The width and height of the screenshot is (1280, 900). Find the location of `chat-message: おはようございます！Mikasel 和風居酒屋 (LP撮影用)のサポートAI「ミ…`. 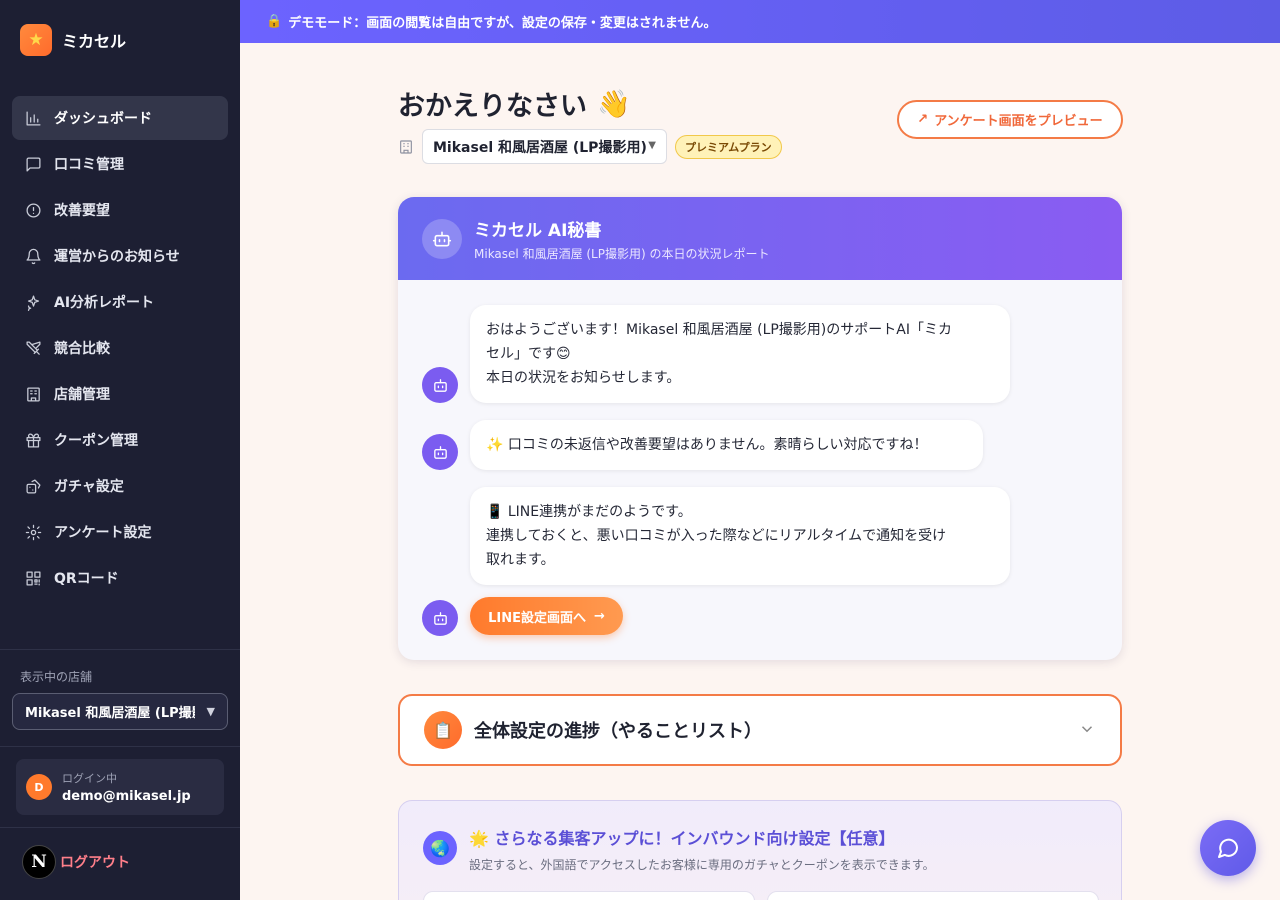

chat-message: おはようございます！Mikasel 和風居酒屋 (LP撮影用)のサポートAI「ミ… is located at coordinates (740, 354).